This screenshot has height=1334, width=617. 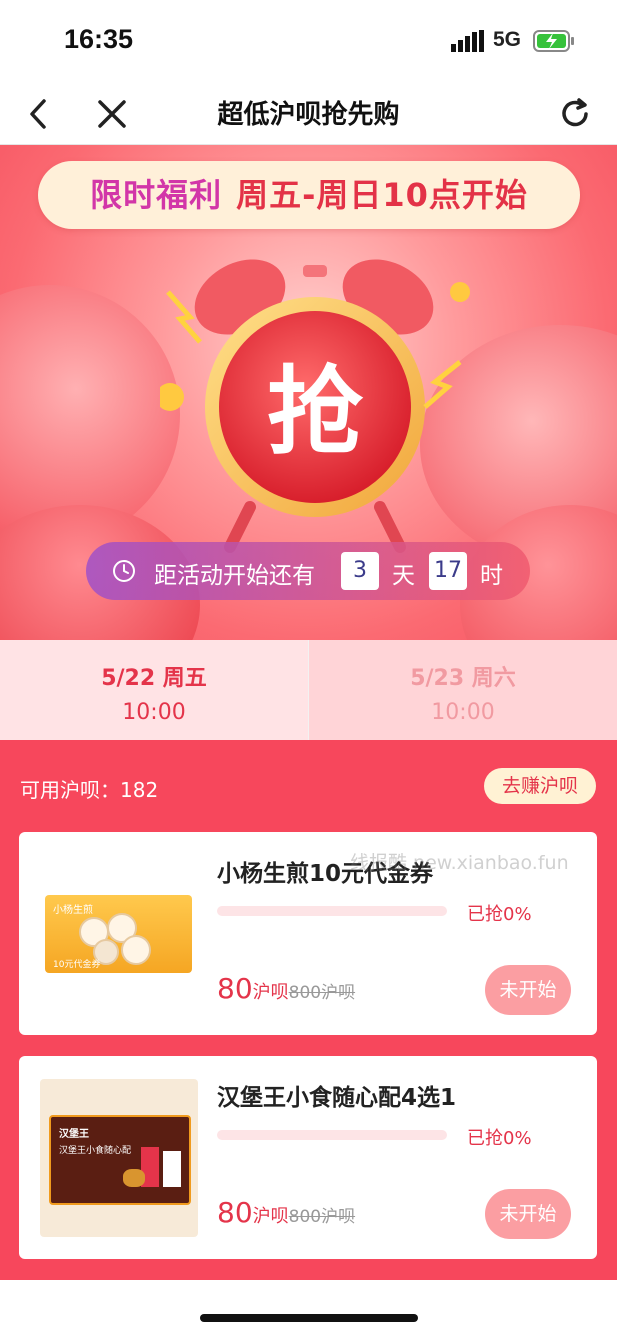 I want to click on page-title: 超低沪呗抢先购, so click(x=308, y=115).